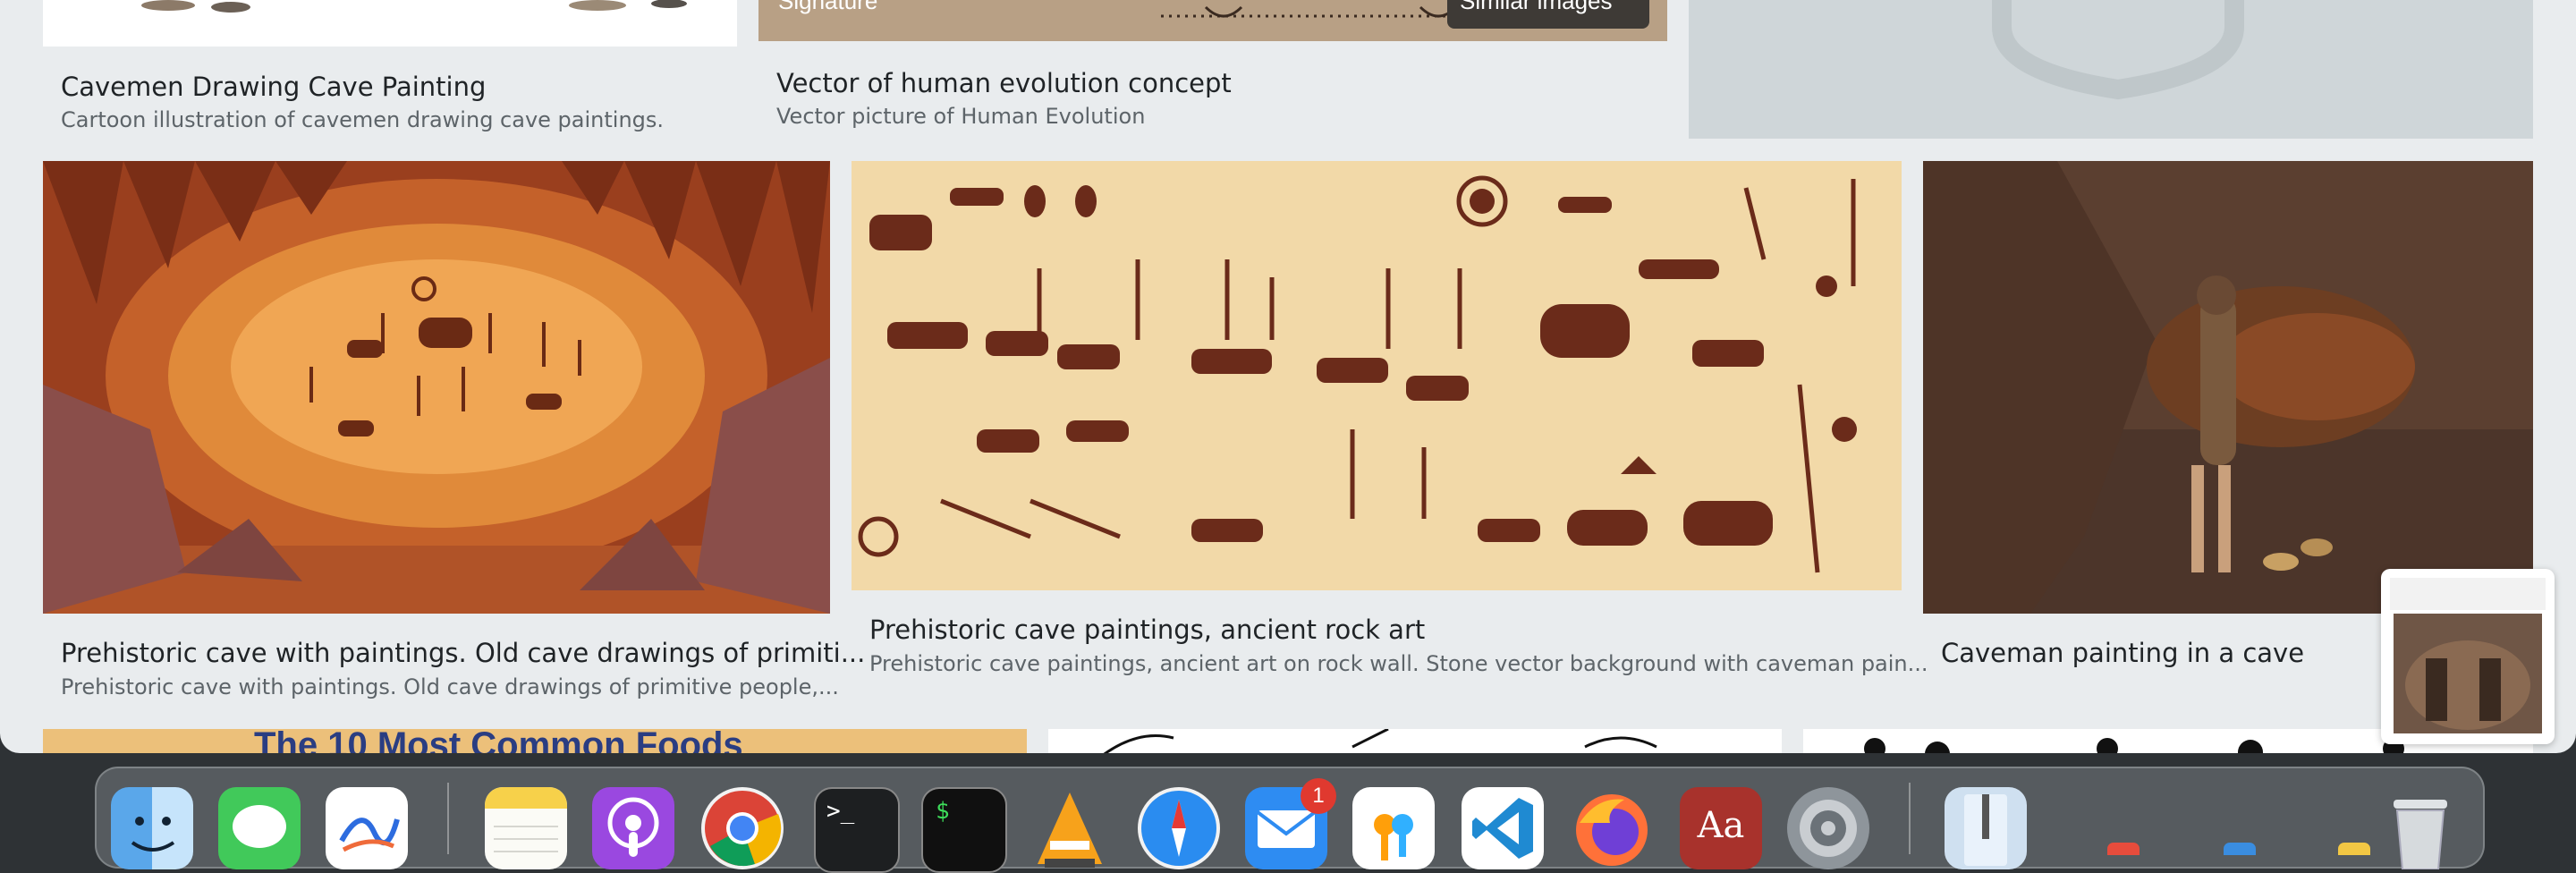 This screenshot has height=873, width=2576. Describe the element at coordinates (1179, 828) in the screenshot. I see `safari-icon` at that location.